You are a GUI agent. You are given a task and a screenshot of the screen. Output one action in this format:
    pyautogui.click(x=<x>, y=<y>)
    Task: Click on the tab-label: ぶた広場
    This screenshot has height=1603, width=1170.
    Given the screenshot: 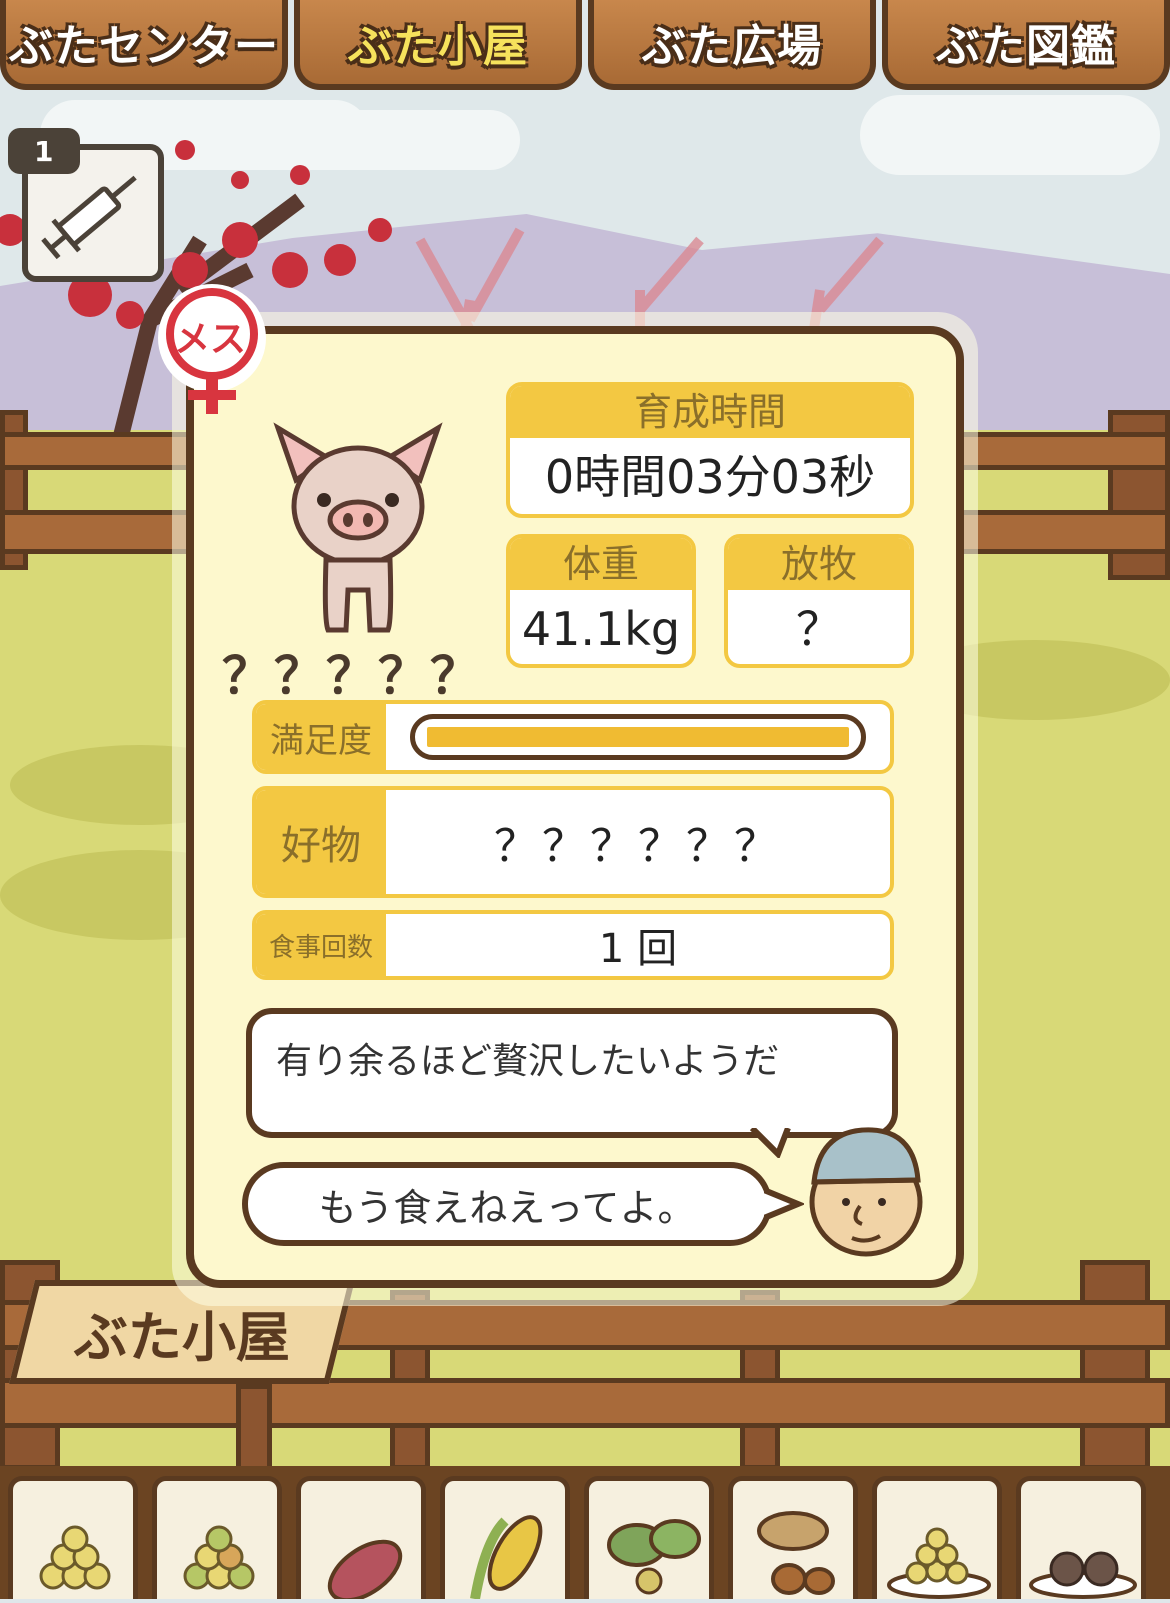 What is the action you would take?
    pyautogui.click(x=732, y=46)
    